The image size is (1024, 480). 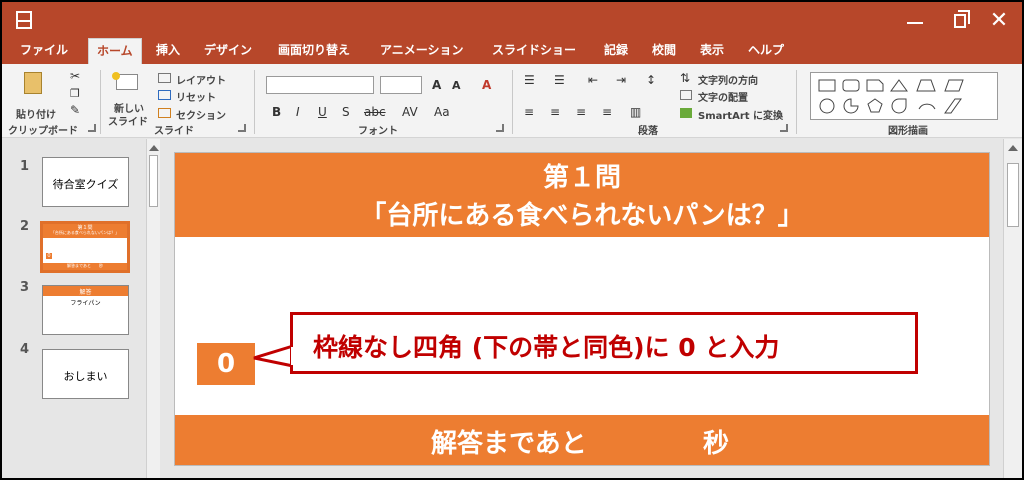 I want to click on bold-button: B, so click(x=276, y=112).